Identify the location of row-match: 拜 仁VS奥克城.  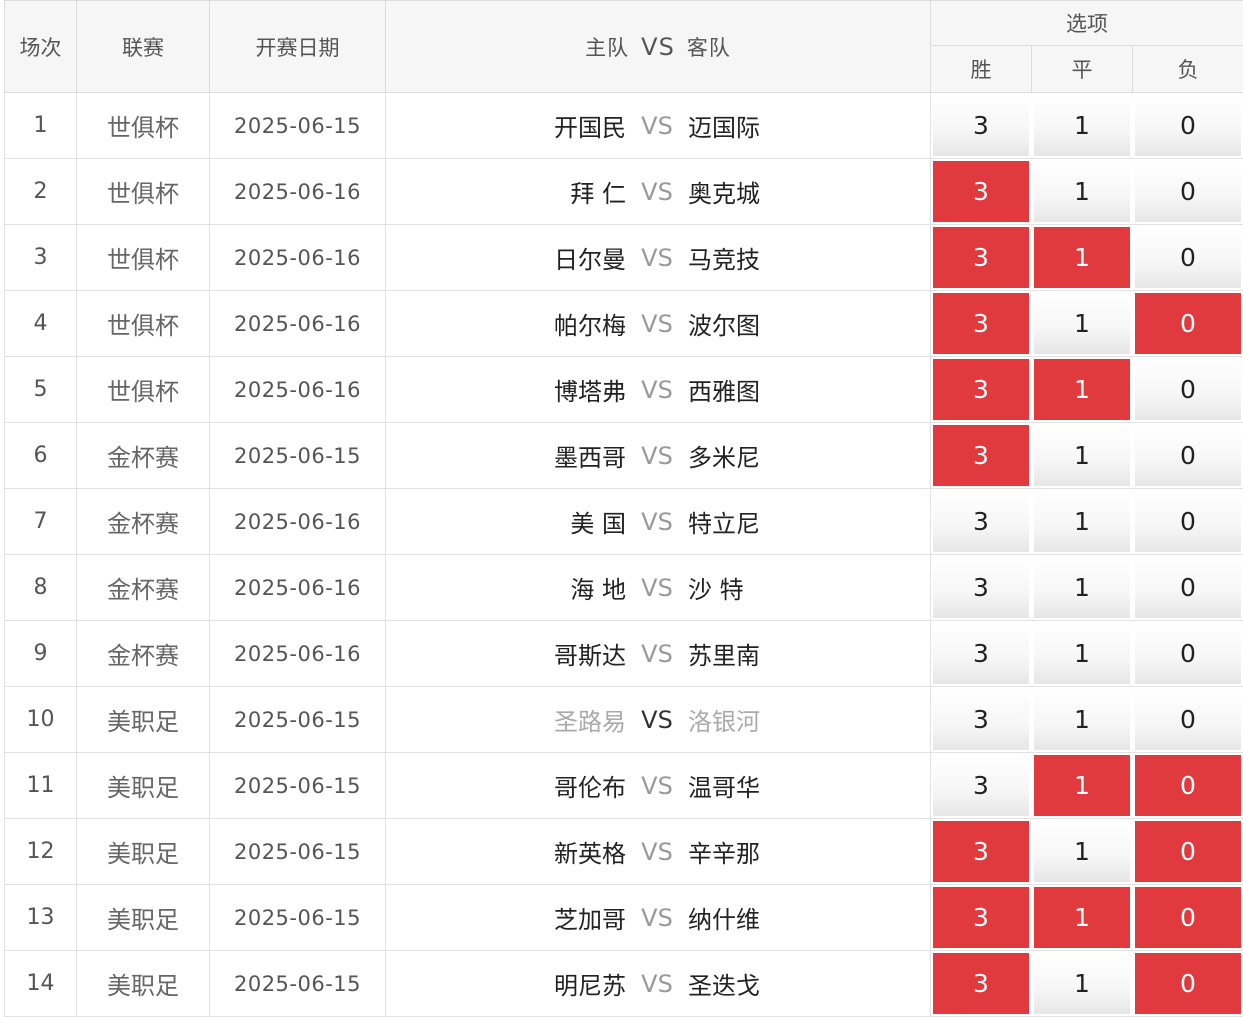
(658, 192).